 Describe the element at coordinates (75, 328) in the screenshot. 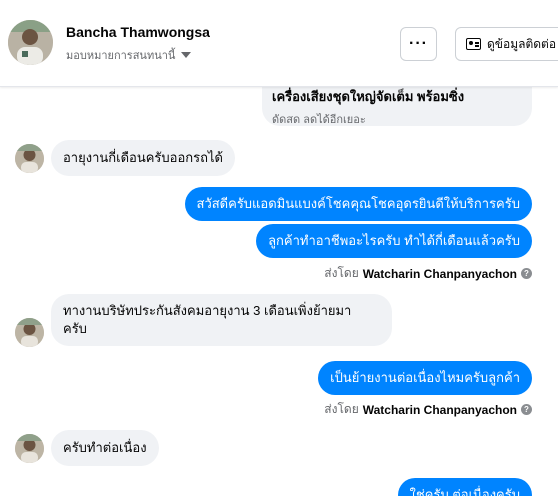

I see `message-line: ครับ` at that location.